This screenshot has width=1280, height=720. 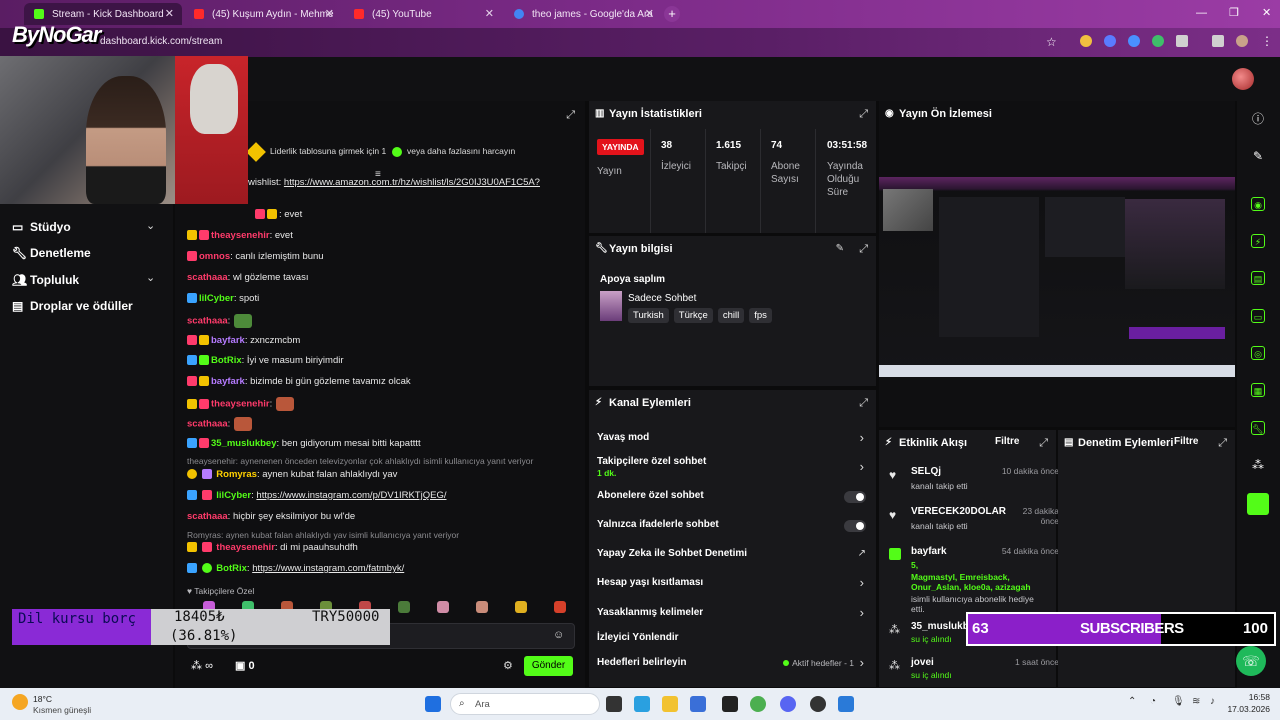 What do you see at coordinates (650, 612) in the screenshot?
I see `banned-words-action: Yasaklanmış kelimeler` at bounding box center [650, 612].